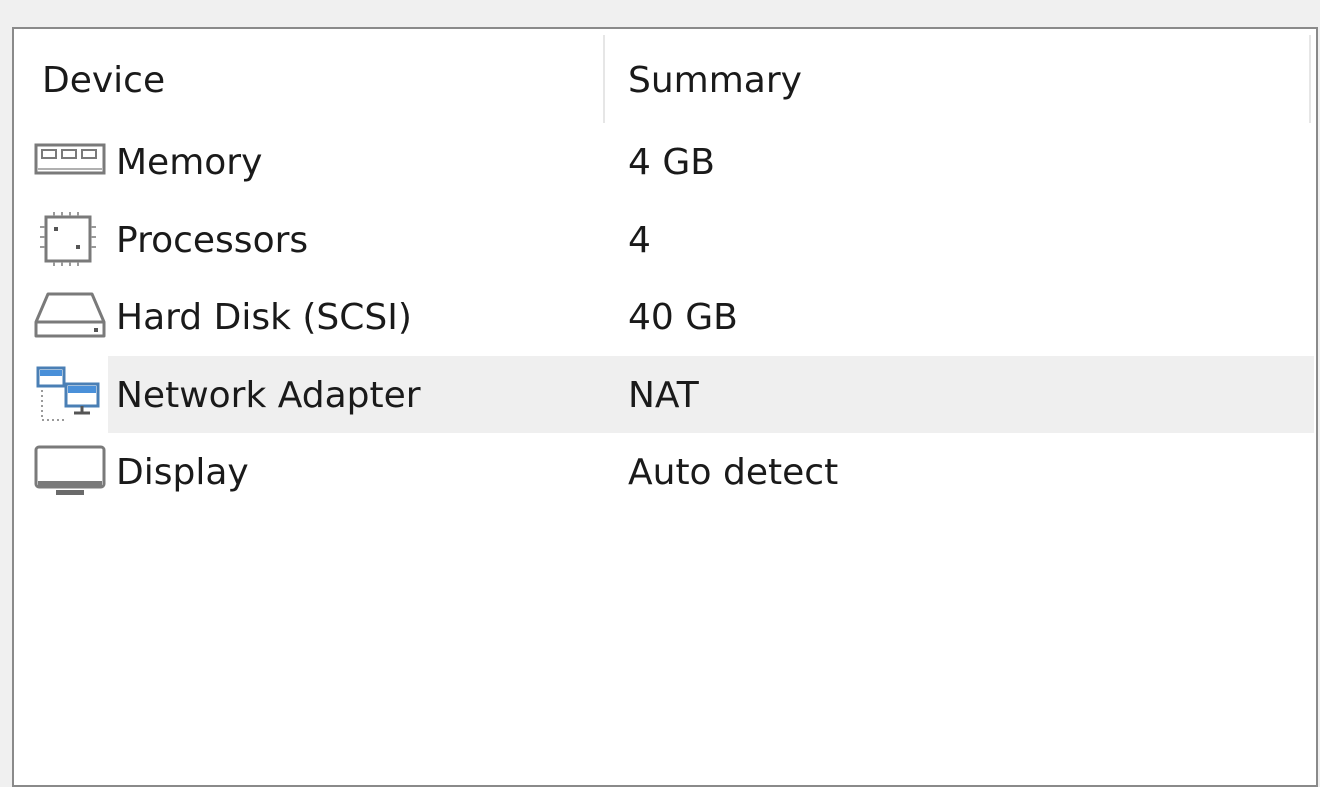 This screenshot has height=787, width=1320. Describe the element at coordinates (71, 239) in the screenshot. I see `processor-icon` at that location.